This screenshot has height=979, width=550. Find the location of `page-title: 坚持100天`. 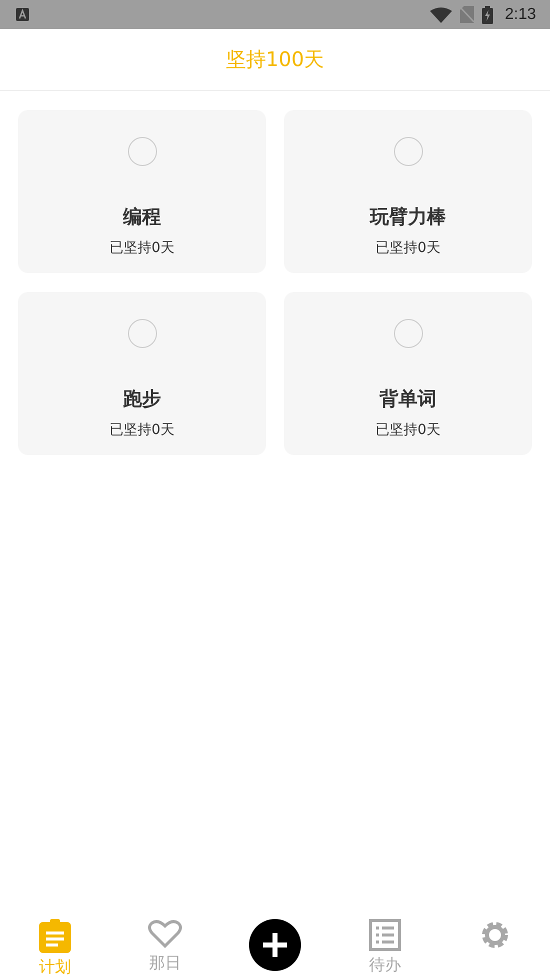

page-title: 坚持100天 is located at coordinates (275, 59).